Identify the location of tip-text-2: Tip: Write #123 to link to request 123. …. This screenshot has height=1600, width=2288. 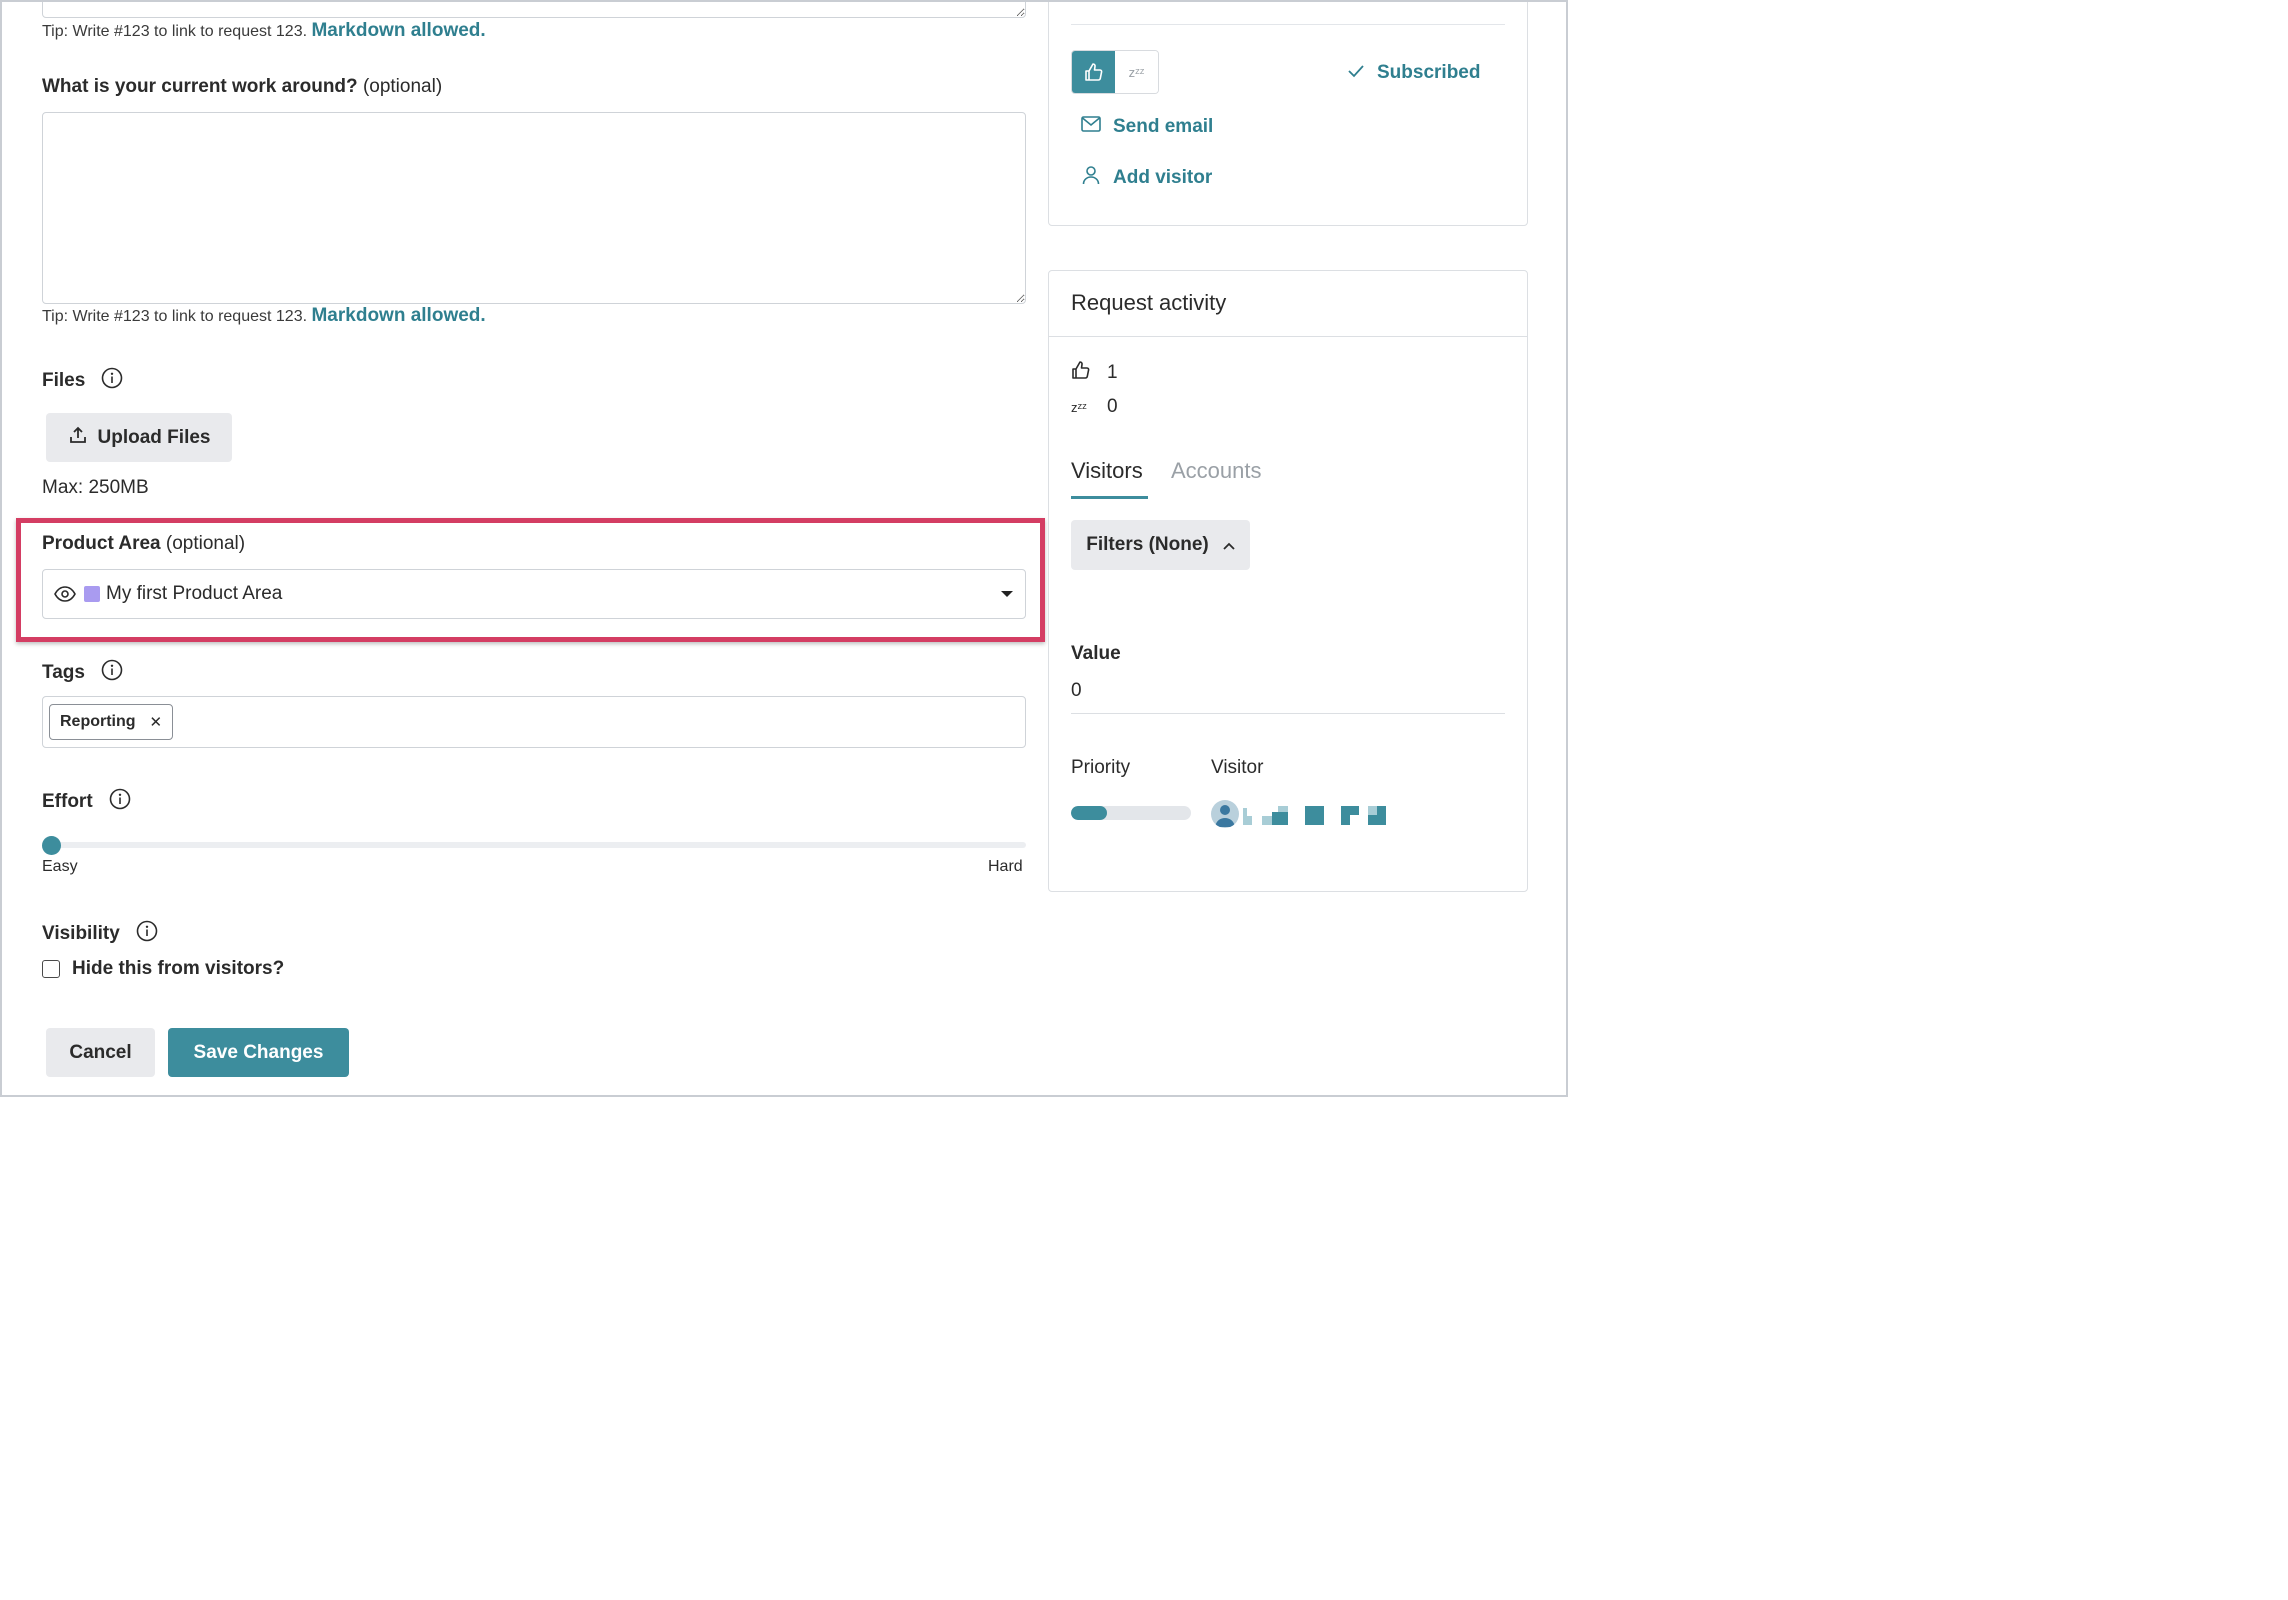
(264, 316).